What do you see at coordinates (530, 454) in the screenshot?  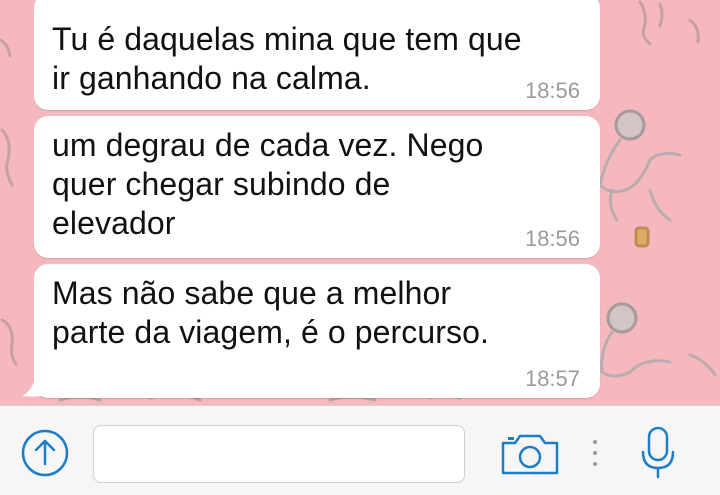 I see `camera-icon` at bounding box center [530, 454].